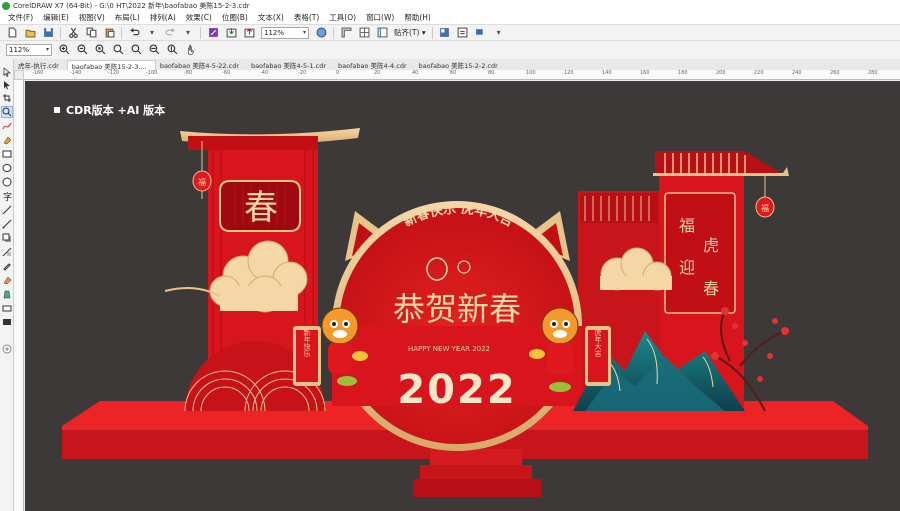 Image resolution: width=900 pixels, height=511 pixels. Describe the element at coordinates (499, 33) in the screenshot. I see `dropdown-arrow-icon: ▾` at that location.